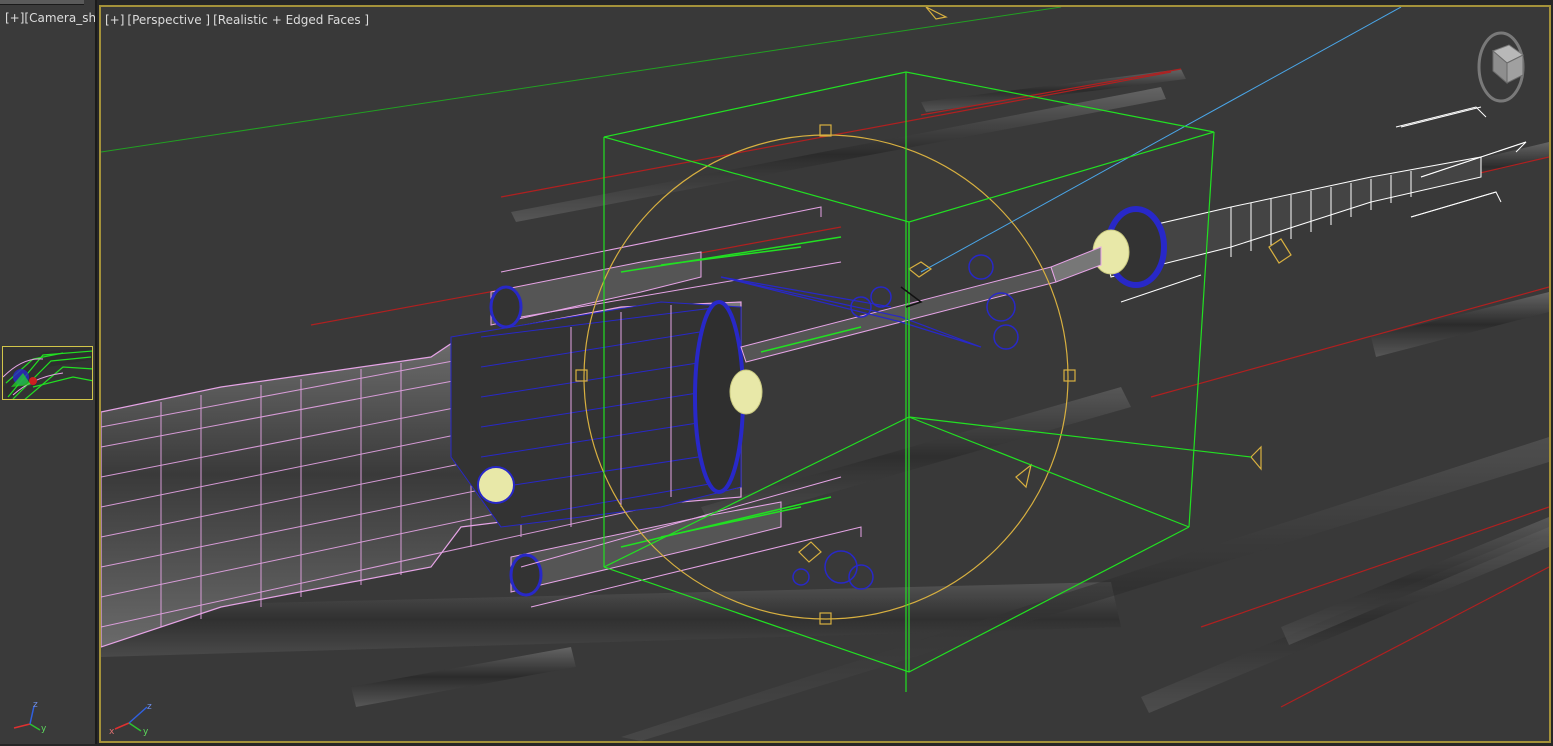  I want to click on viewport-point-of-view-menu: [Perspective ], so click(168, 20).